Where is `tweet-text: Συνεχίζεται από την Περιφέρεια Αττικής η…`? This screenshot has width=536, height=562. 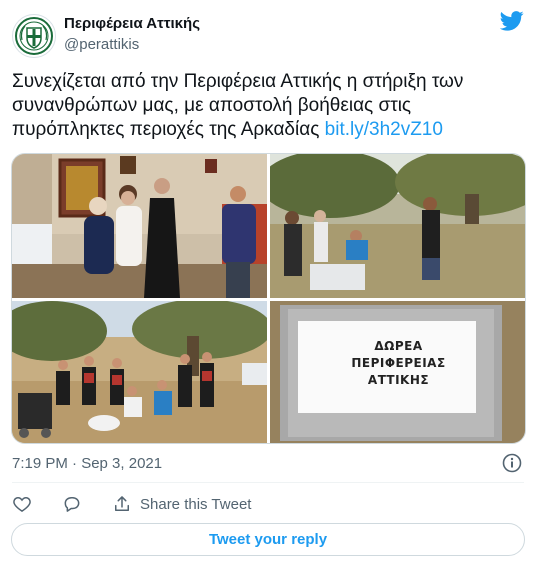
tweet-text: Συνεχίζεται από την Περιφέρεια Αττικής η… is located at coordinates (262, 106).